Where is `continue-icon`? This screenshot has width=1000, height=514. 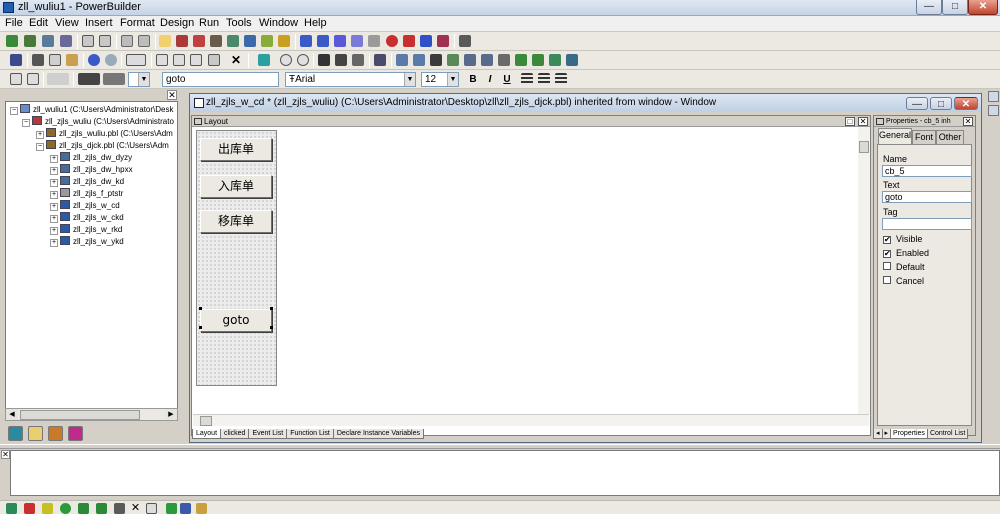 continue-icon is located at coordinates (171, 508).